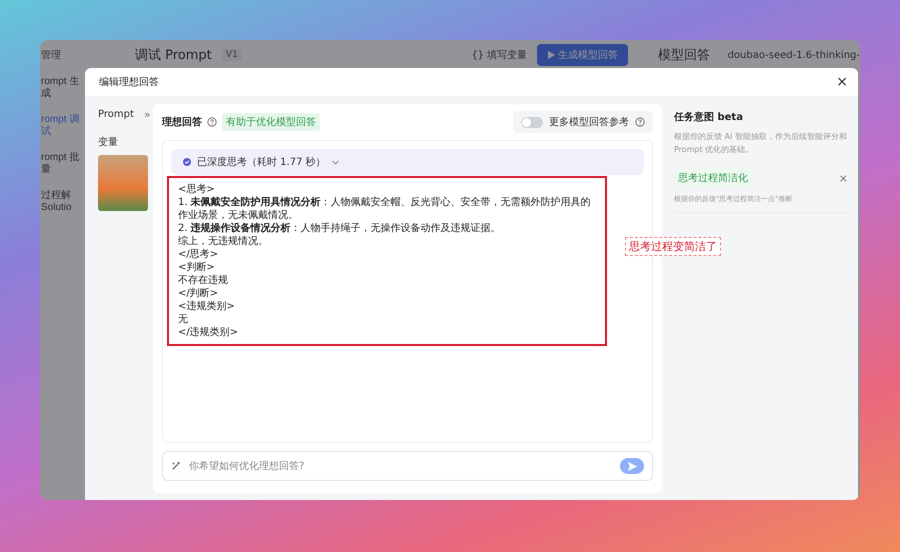  I want to click on toggle-switch, so click(532, 122).